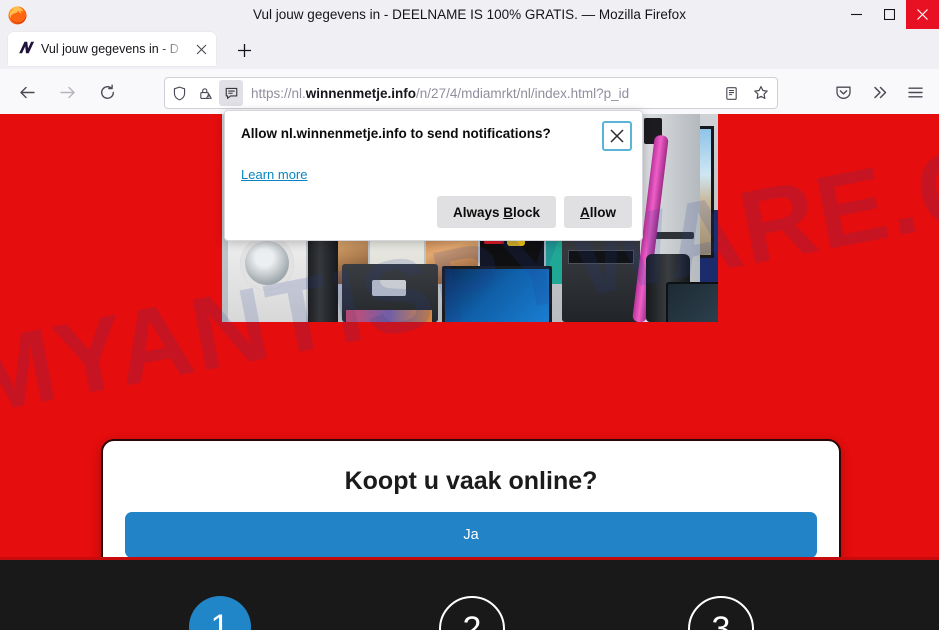  I want to click on reader-view-icon, so click(731, 93).